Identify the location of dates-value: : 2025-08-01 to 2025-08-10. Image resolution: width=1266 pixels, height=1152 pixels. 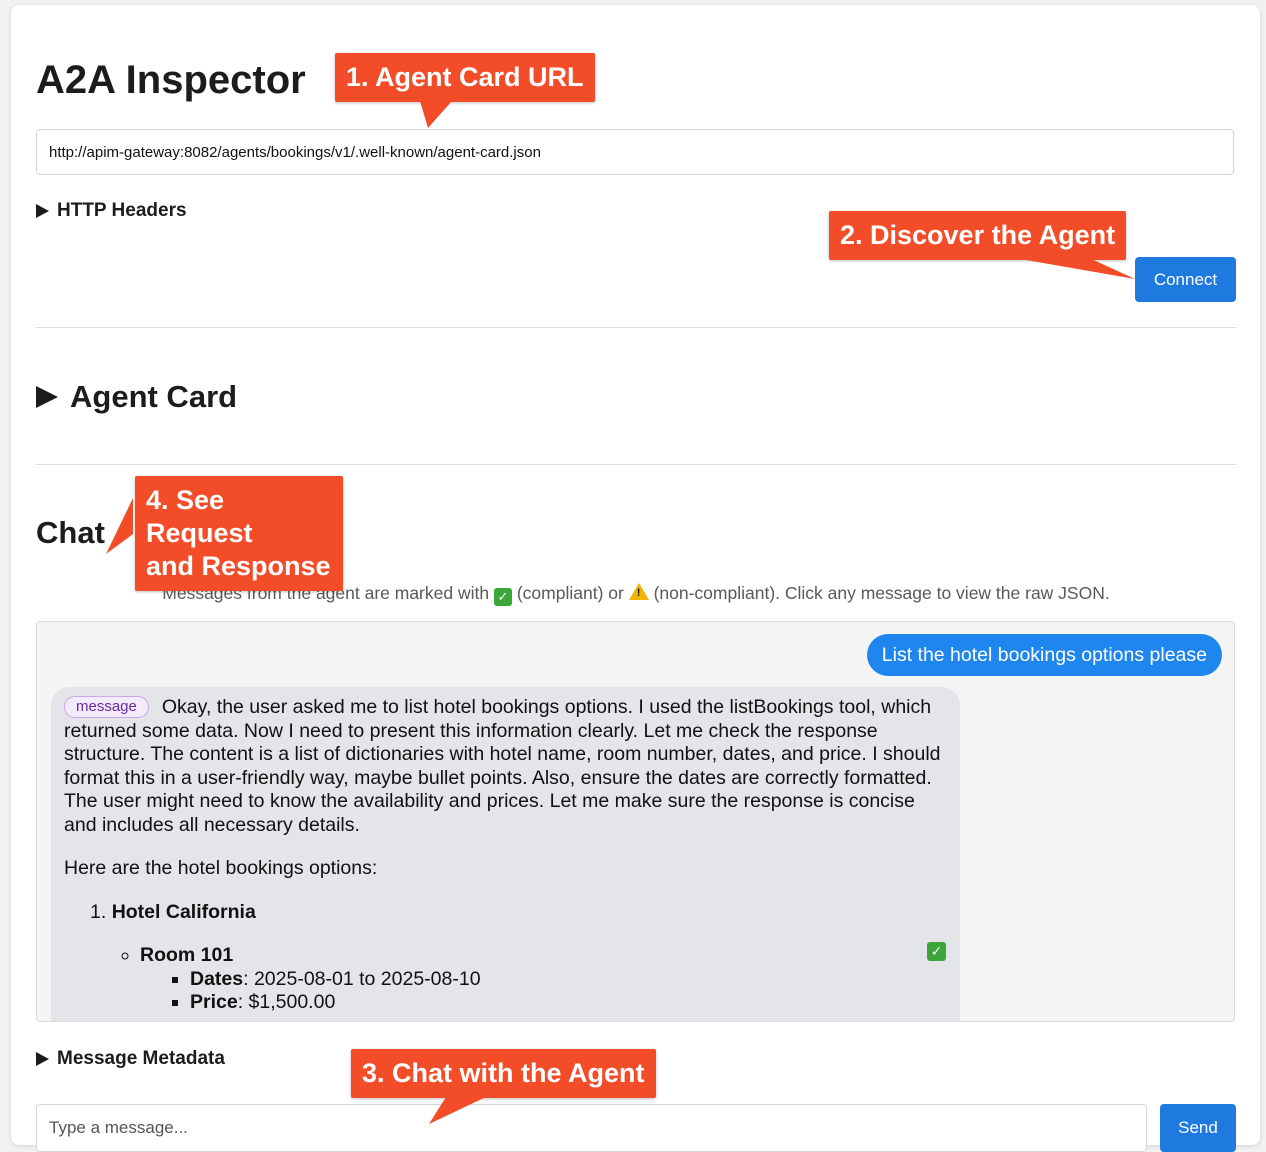
(362, 978).